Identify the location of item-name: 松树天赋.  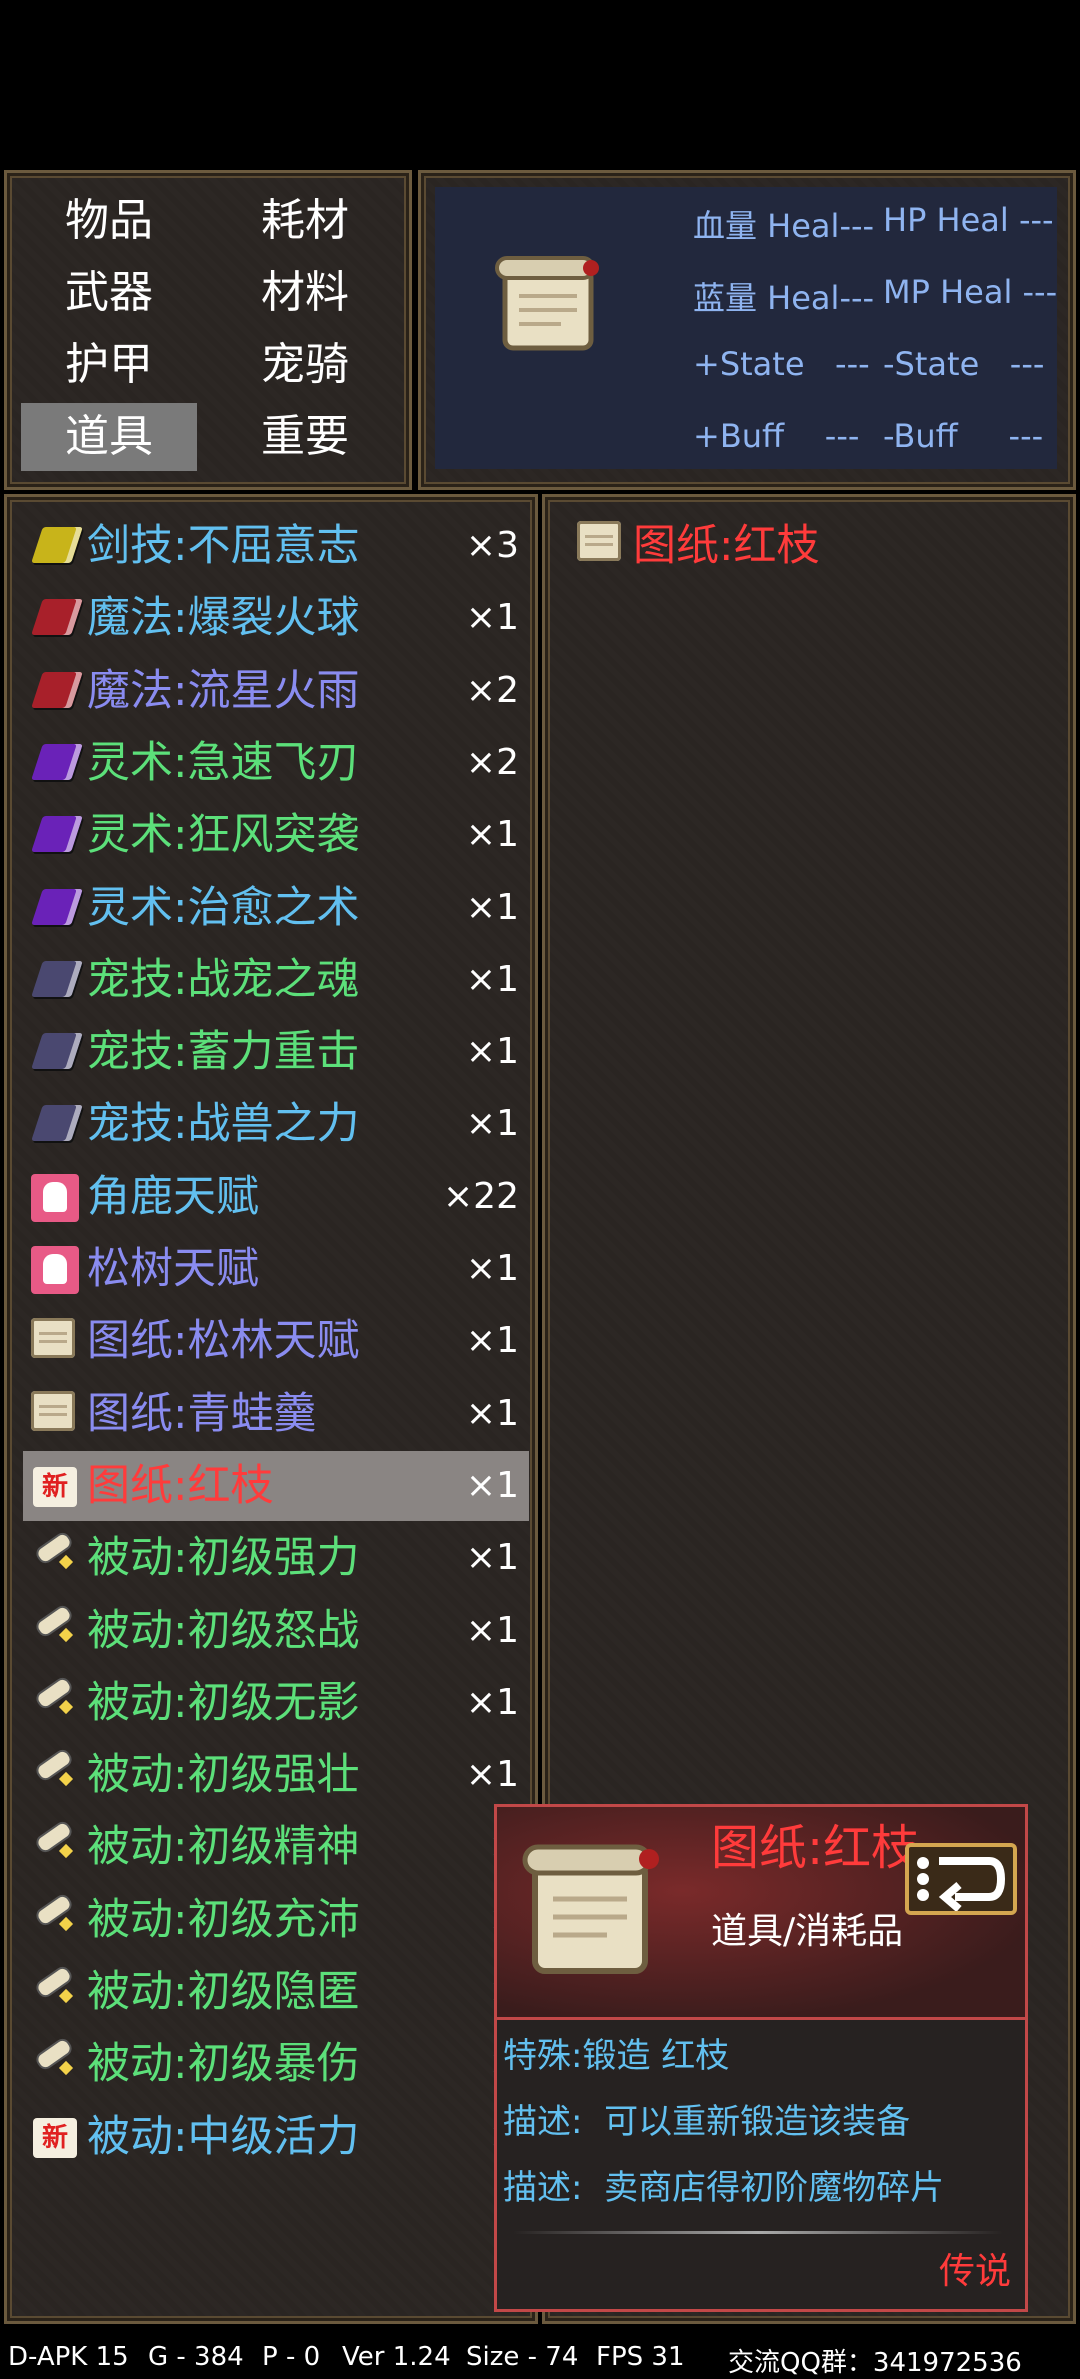
(173, 1269).